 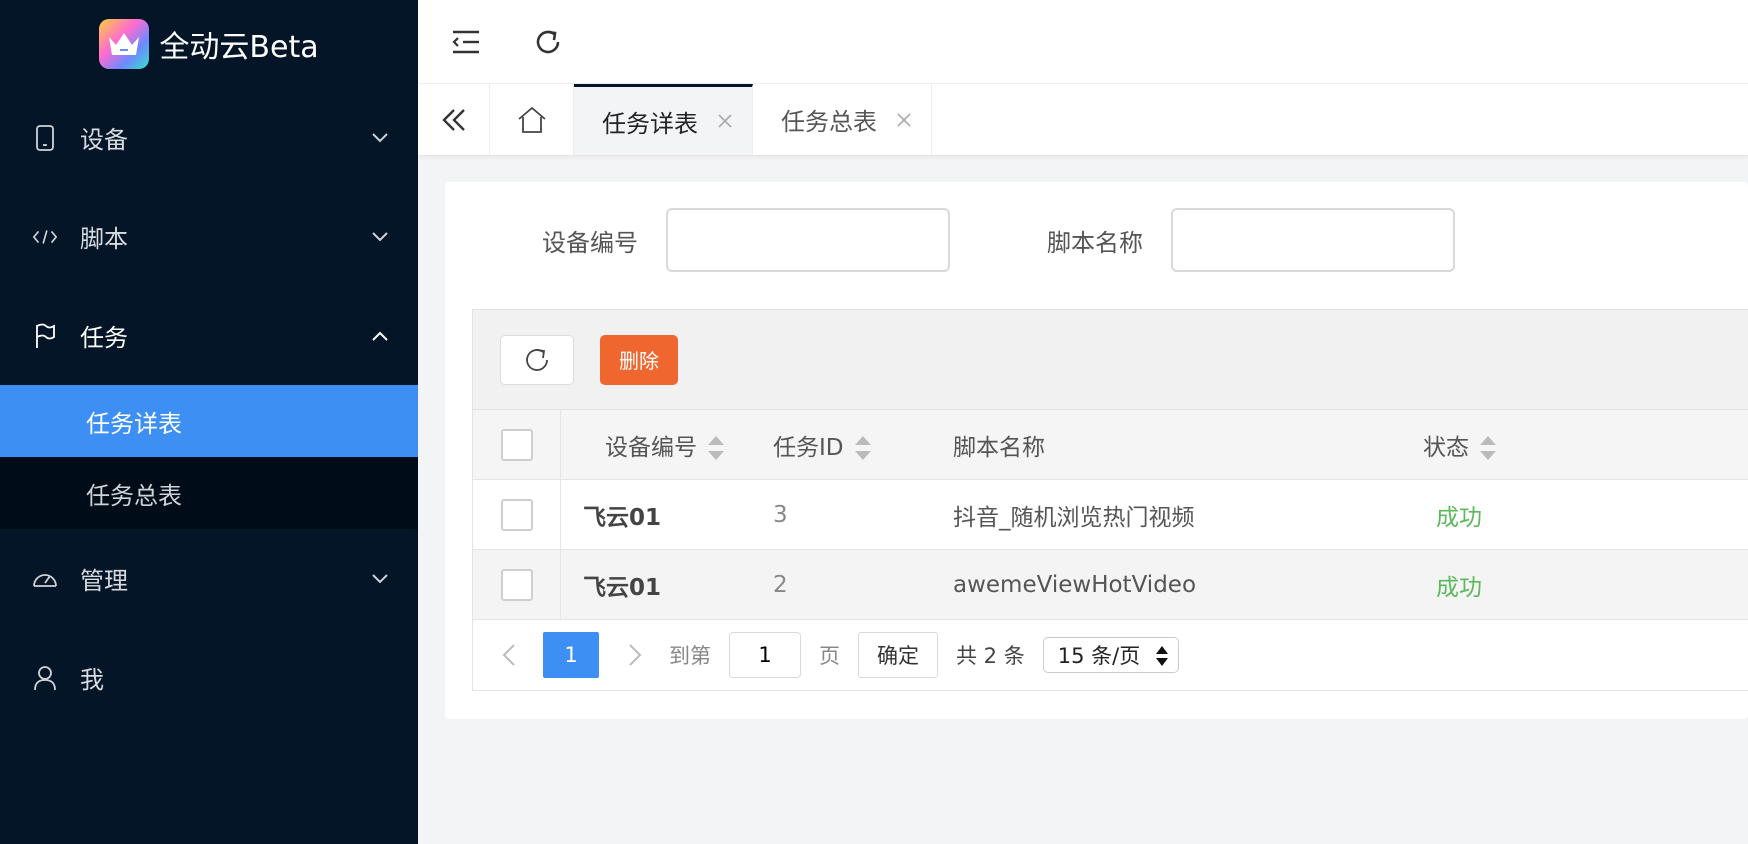 I want to click on sidebar-item-label: 任务, so click(x=104, y=338).